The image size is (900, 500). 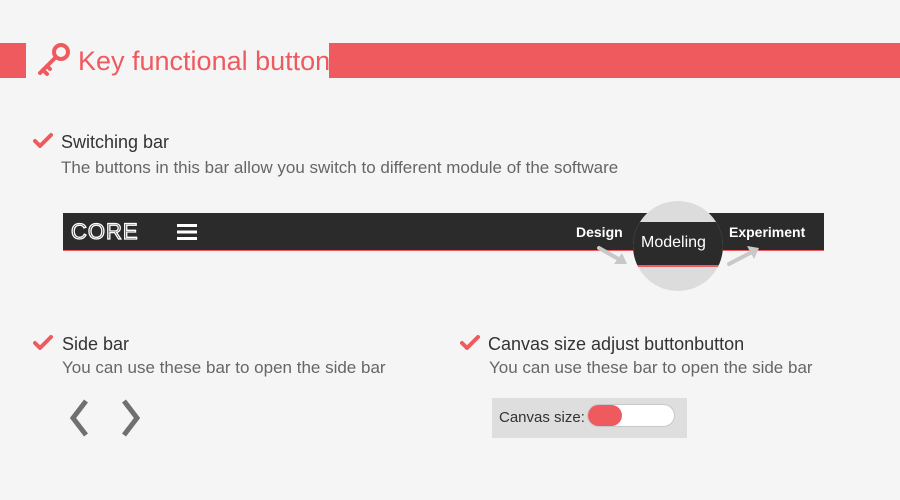 I want to click on side-bar-title: Side bar, so click(x=96, y=344).